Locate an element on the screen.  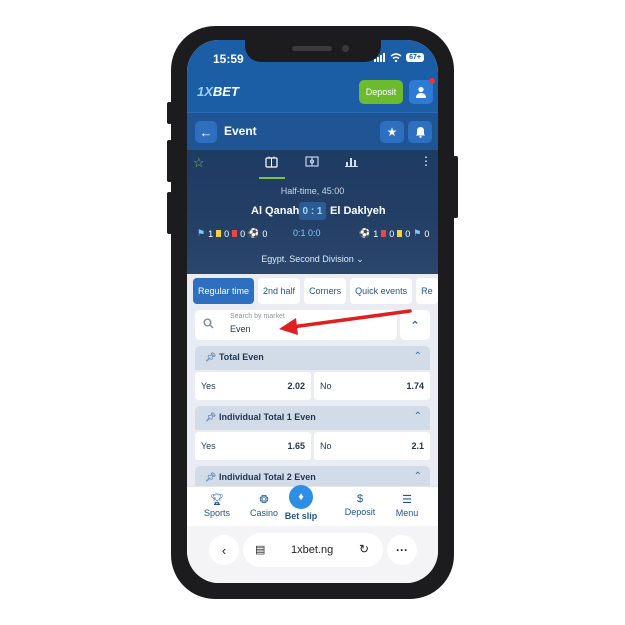
collapse-all-button: ⌃︎ is located at coordinates (415, 325).